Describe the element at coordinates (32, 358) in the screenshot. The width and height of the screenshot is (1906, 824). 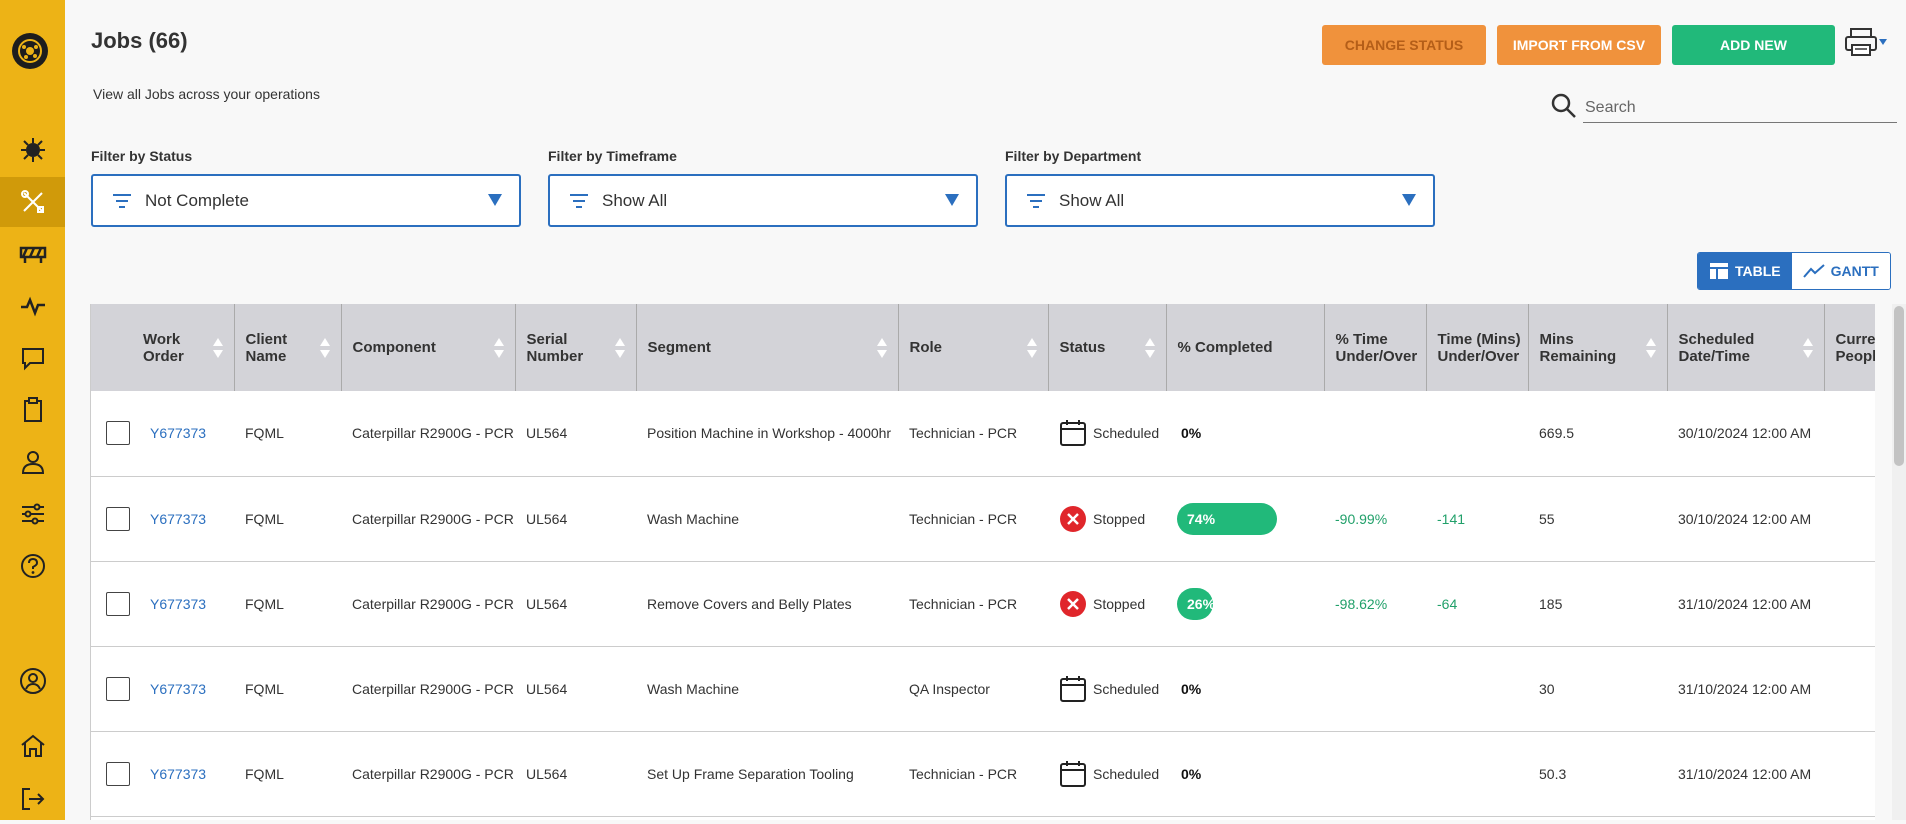
I see `sidebar-item-messages` at that location.